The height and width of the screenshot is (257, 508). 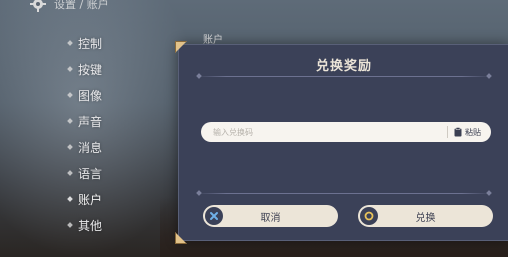 I want to click on redeem-label: 兑换, so click(x=425, y=218).